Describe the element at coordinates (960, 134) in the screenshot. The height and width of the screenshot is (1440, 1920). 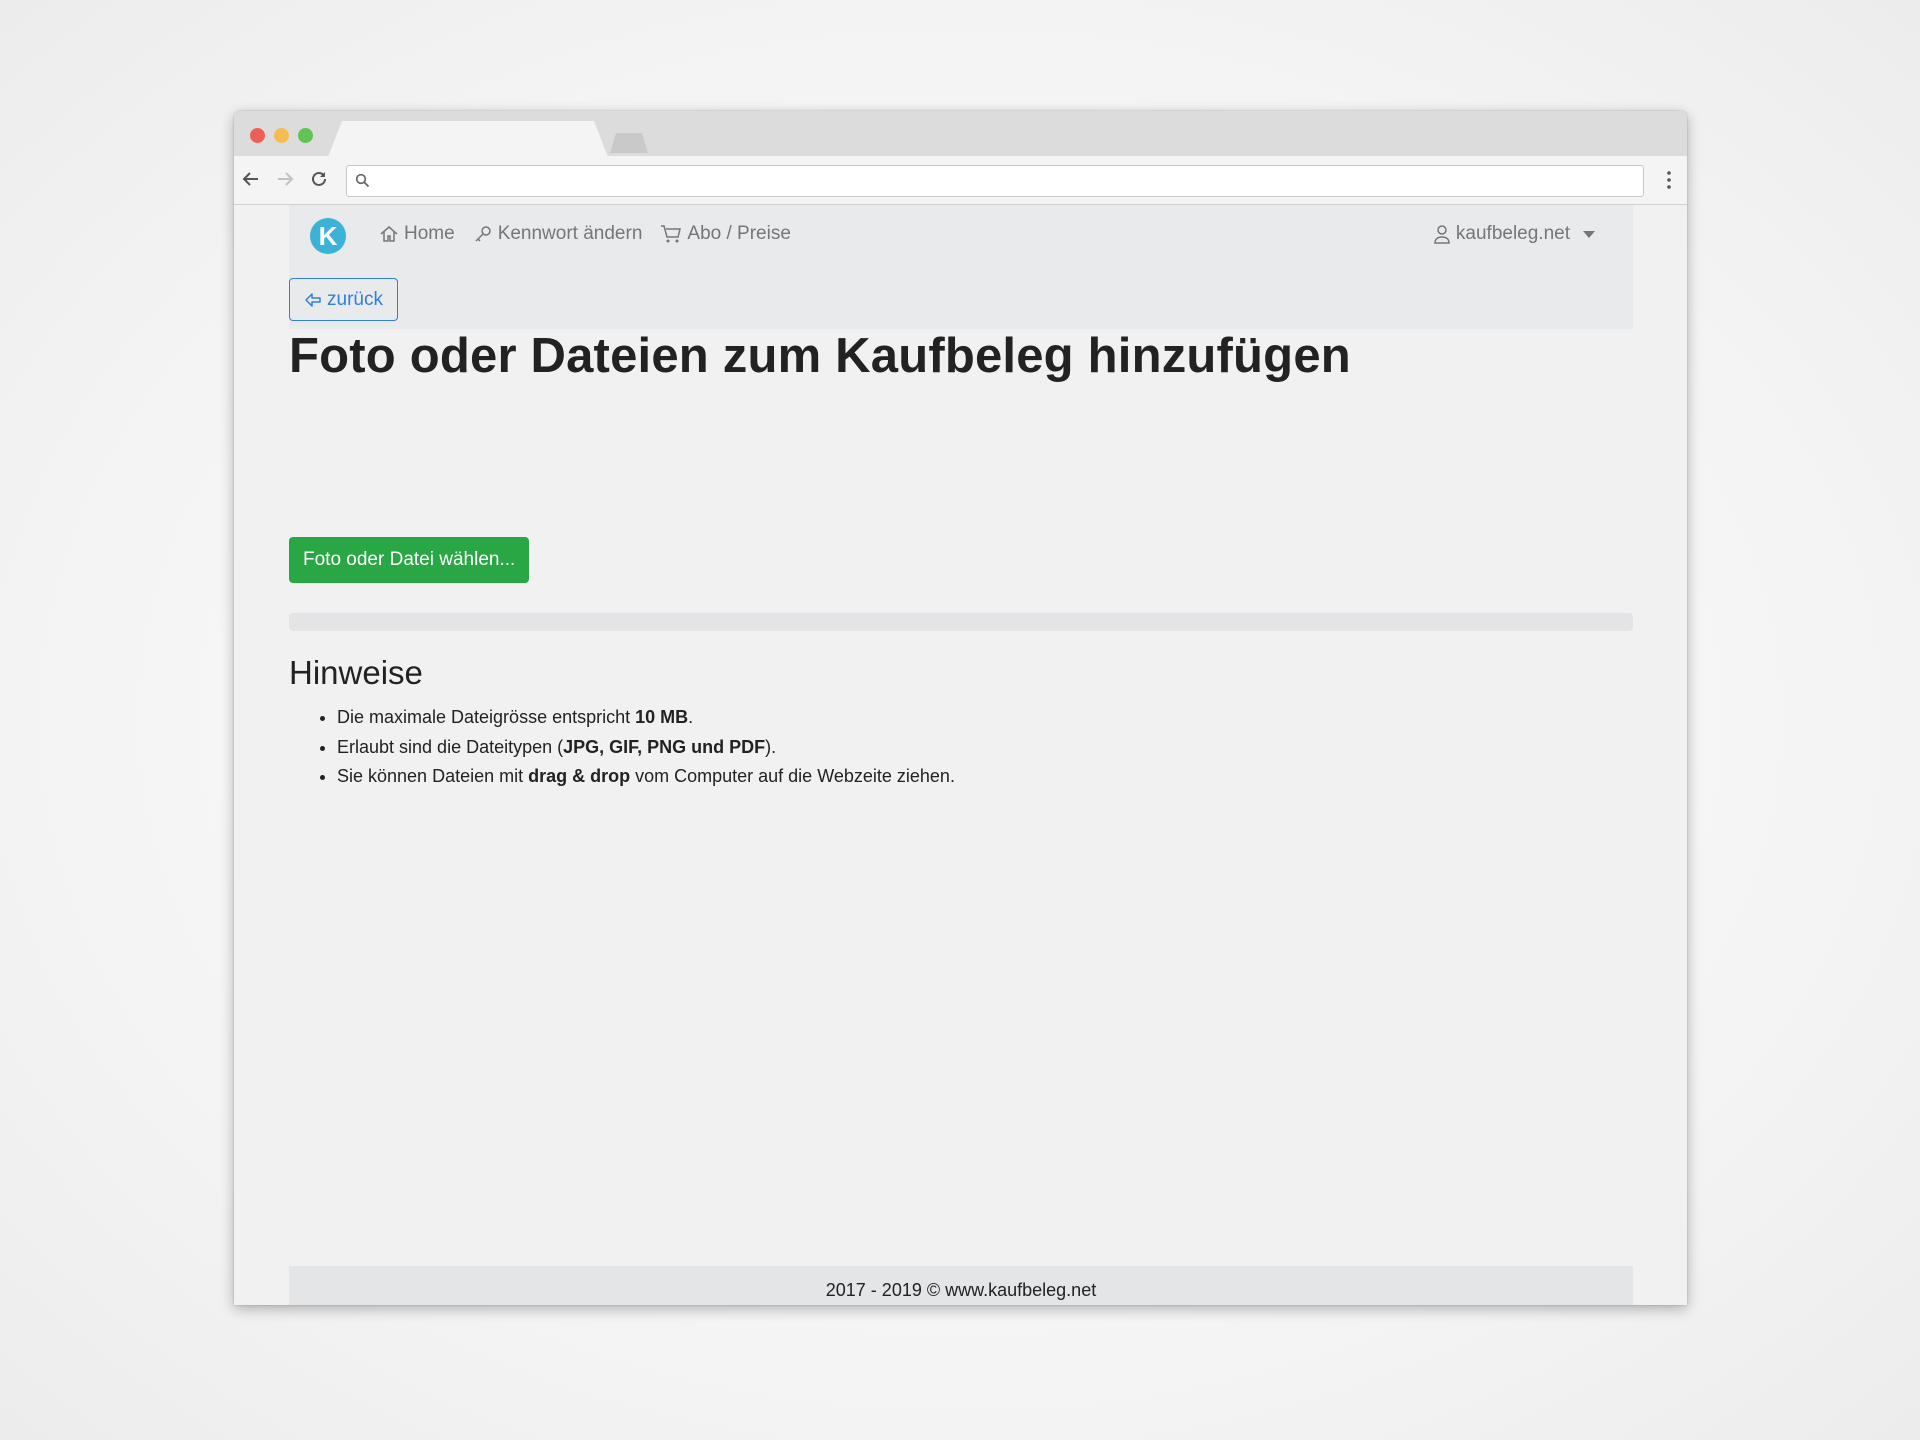
I see `title-bar` at that location.